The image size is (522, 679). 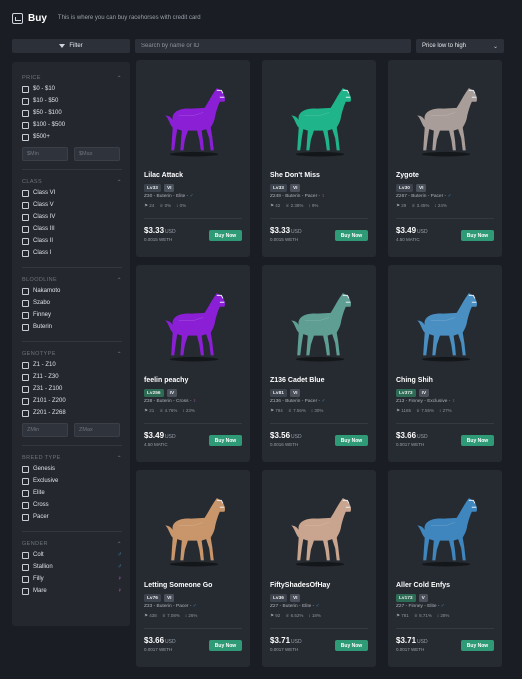 I want to click on crypto-price: 0.0017 WETH, so click(x=284, y=649).